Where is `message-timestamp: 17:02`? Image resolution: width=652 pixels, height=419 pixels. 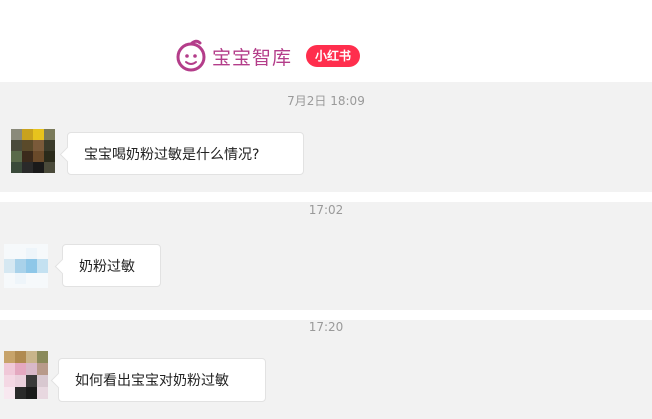
message-timestamp: 17:02 is located at coordinates (326, 210).